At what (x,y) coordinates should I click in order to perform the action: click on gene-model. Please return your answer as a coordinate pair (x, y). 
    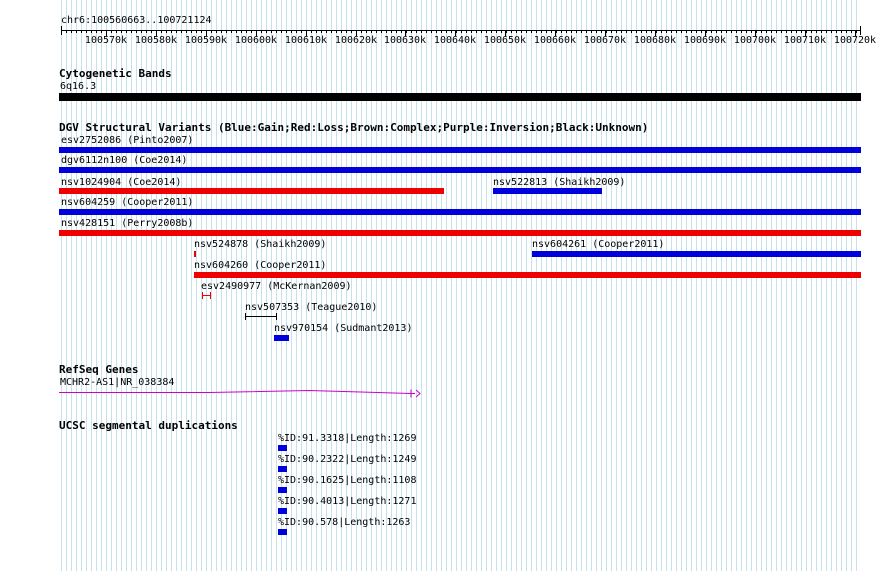
    Looking at the image, I should click on (244, 394).